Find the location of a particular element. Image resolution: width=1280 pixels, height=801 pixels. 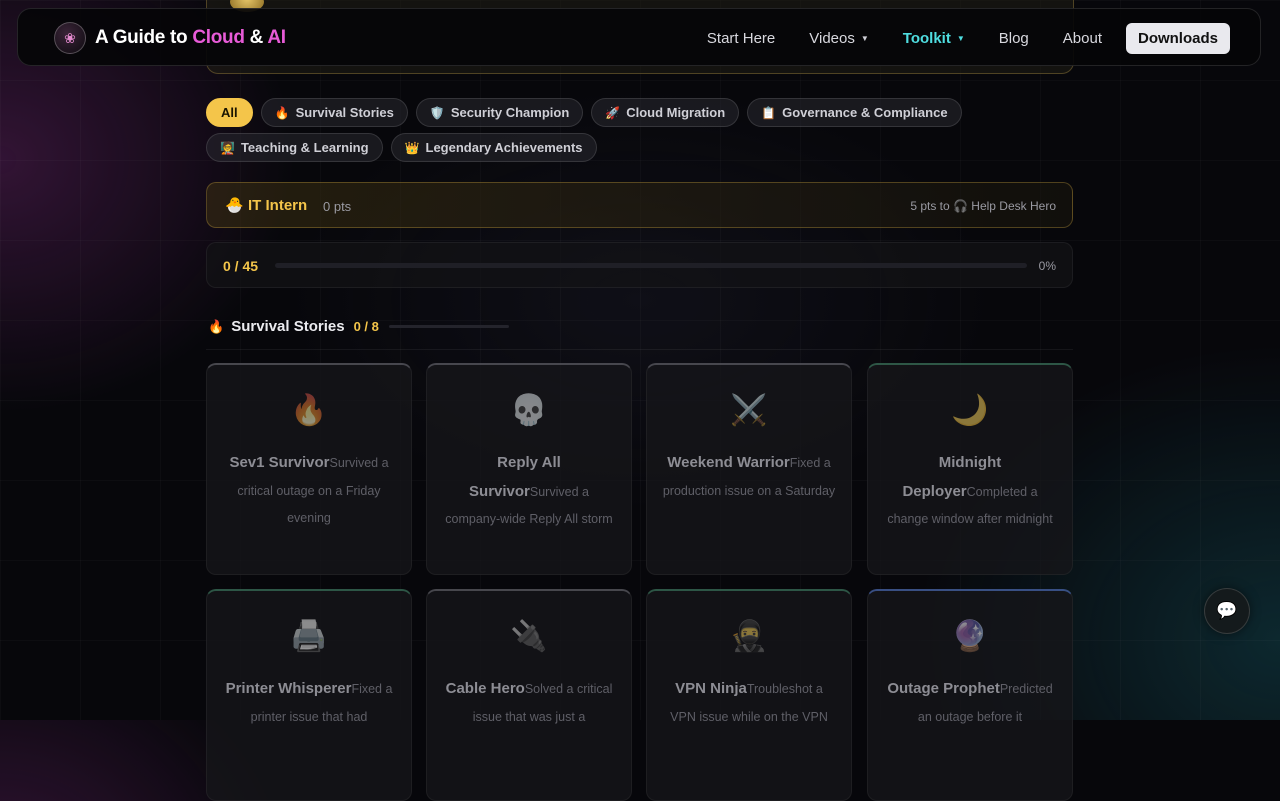

section-progress-track is located at coordinates (448, 326).